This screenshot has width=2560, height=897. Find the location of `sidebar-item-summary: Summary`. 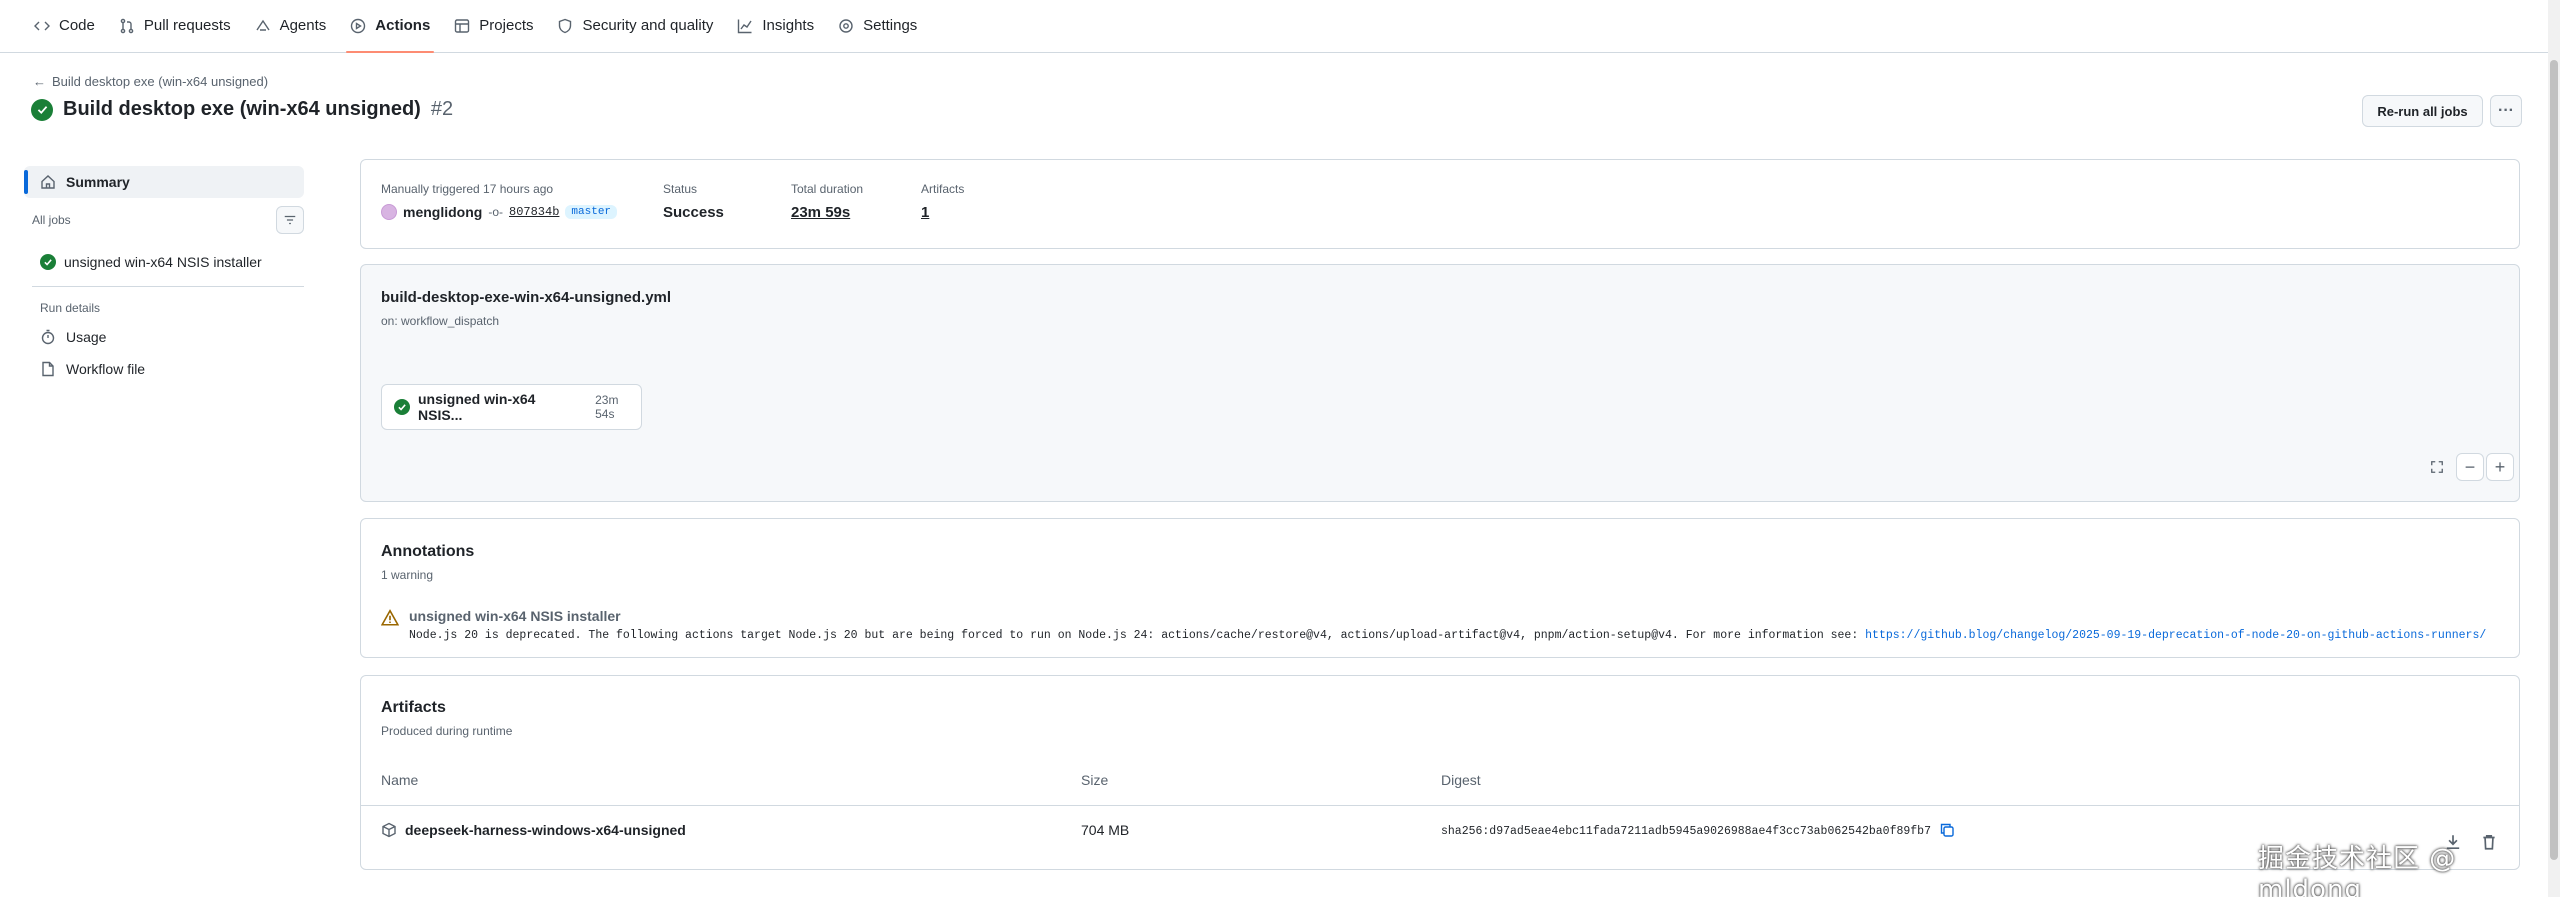

sidebar-item-summary: Summary is located at coordinates (164, 182).